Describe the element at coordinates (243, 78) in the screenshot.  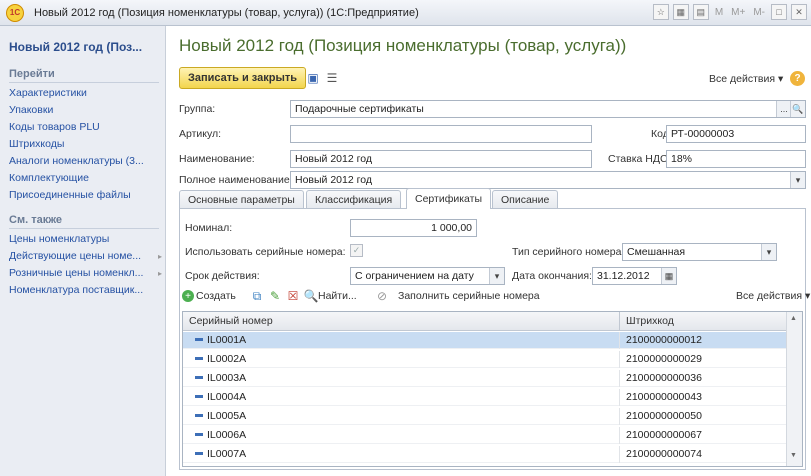
I see `save-and-close-button: Записать и закрыть` at that location.